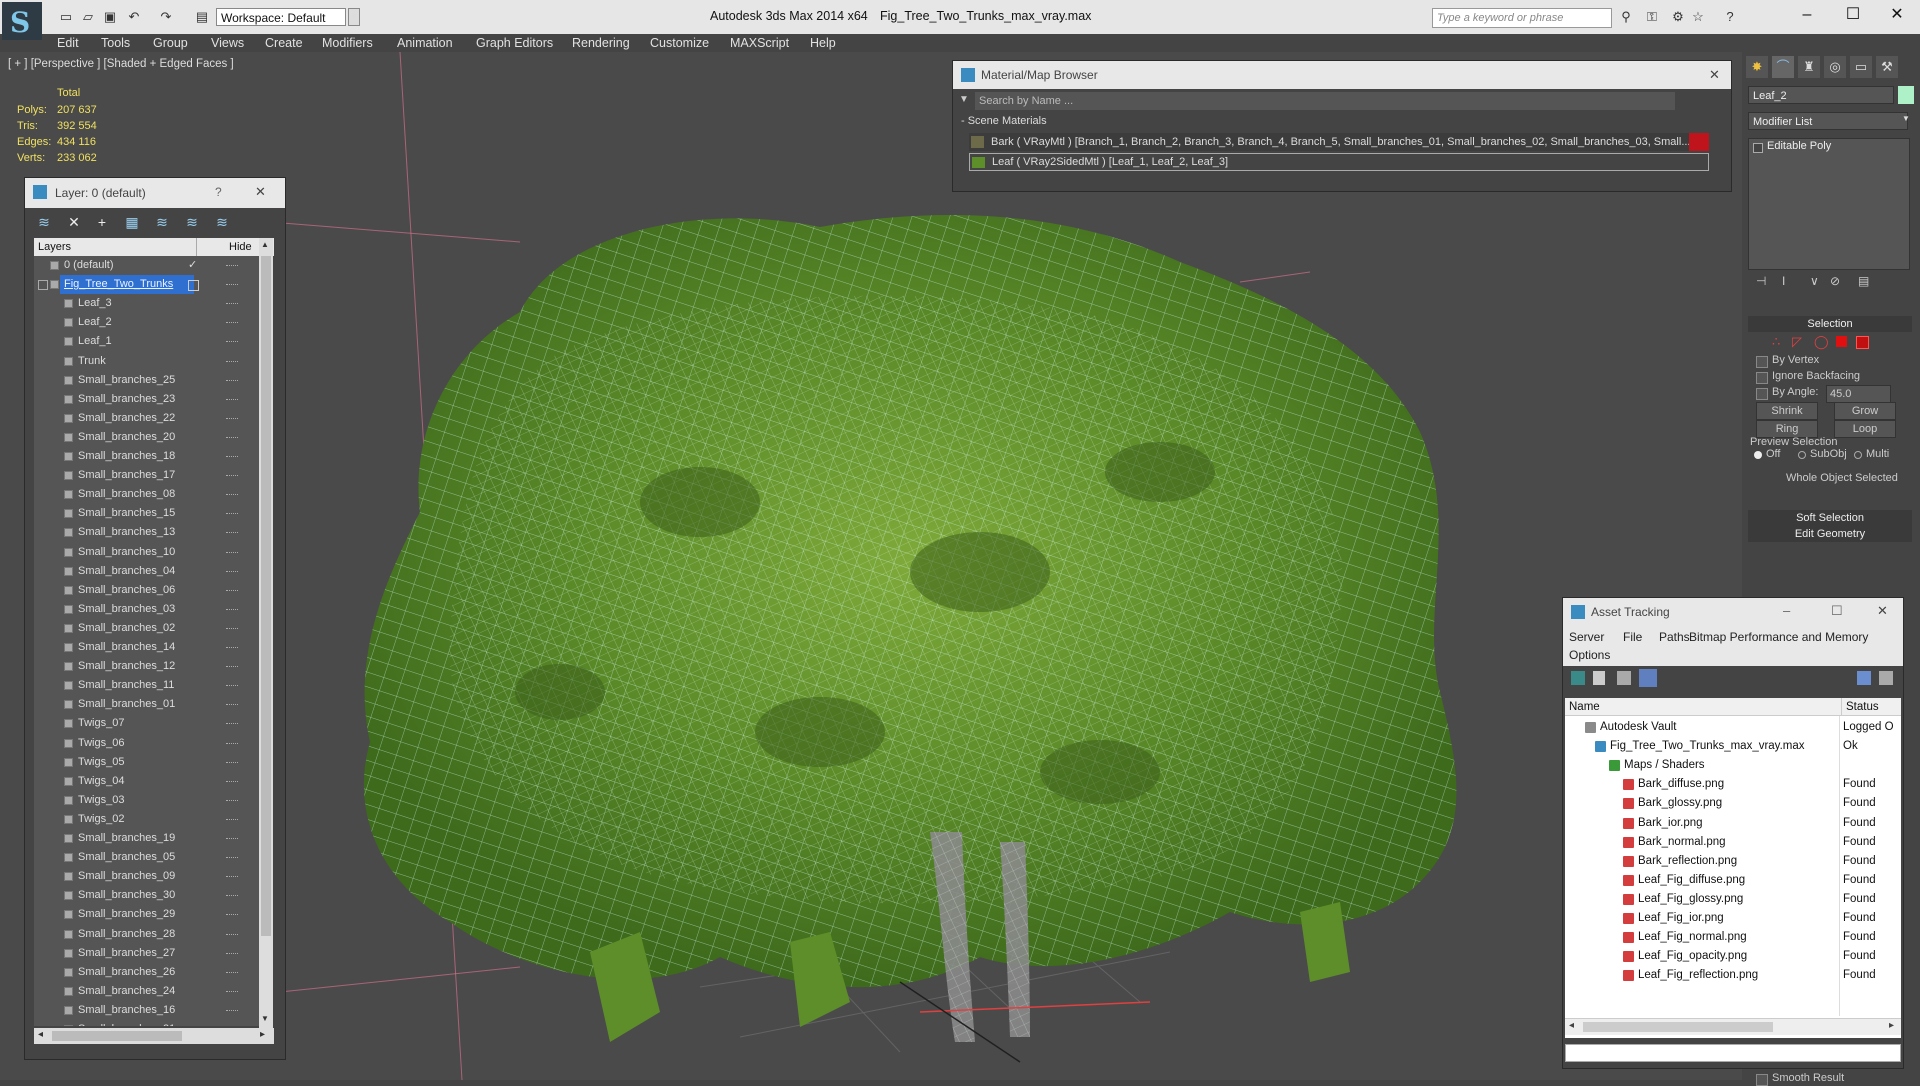 The height and width of the screenshot is (1086, 1920). Describe the element at coordinates (1733, 899) in the screenshot. I see `asset-row: Leaf_Fig_glossy.png Found` at that location.